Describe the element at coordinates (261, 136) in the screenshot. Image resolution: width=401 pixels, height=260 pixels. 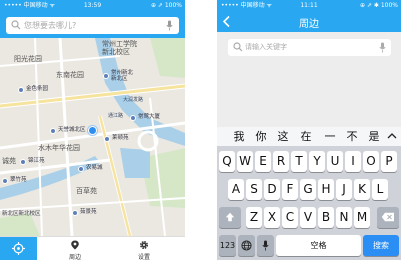
I see `candidate-word: 你` at that location.